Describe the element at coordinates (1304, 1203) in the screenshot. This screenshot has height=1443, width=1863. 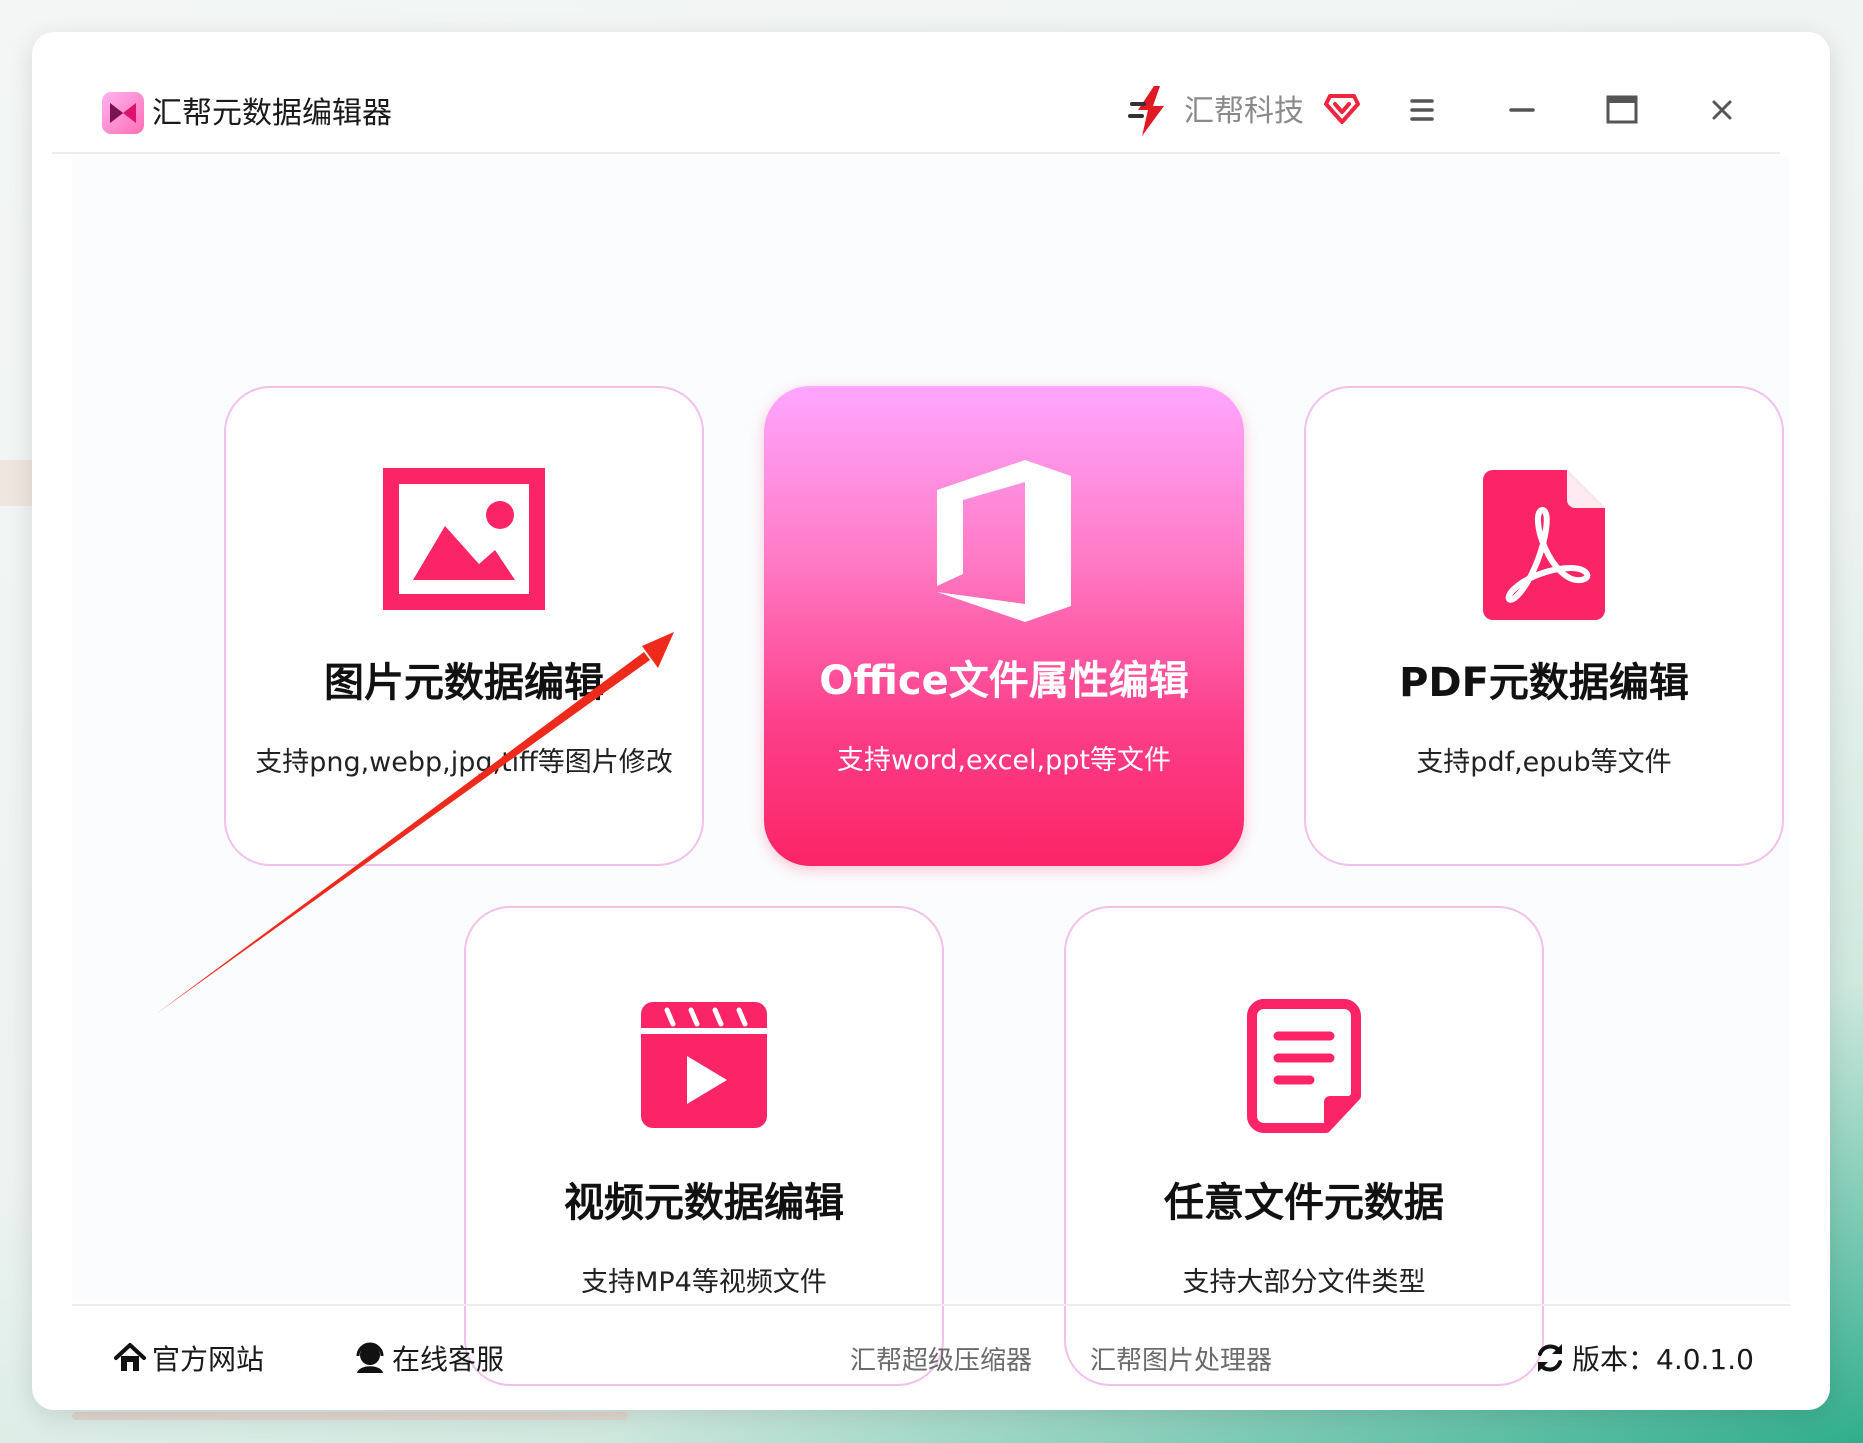
I see `card-title: 任意文件元数据` at that location.